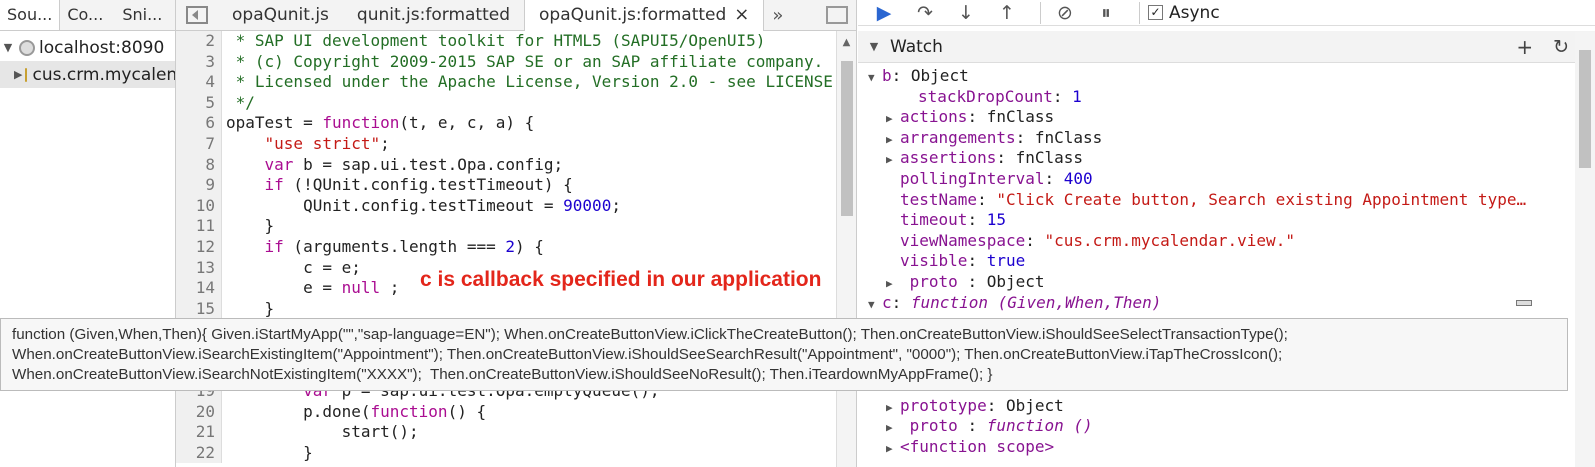 The height and width of the screenshot is (467, 1595). I want to click on expand-arrow-icon: ▼, so click(8, 47).